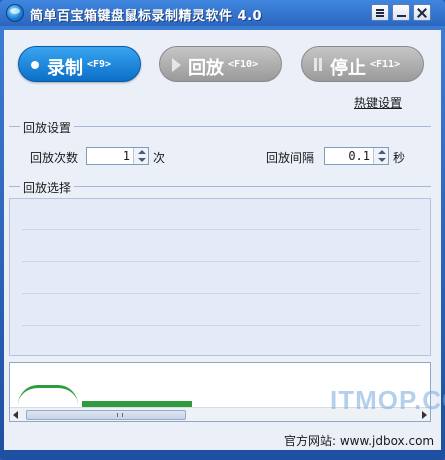  Describe the element at coordinates (15, 415) in the screenshot. I see `scroll-left-icon` at that location.